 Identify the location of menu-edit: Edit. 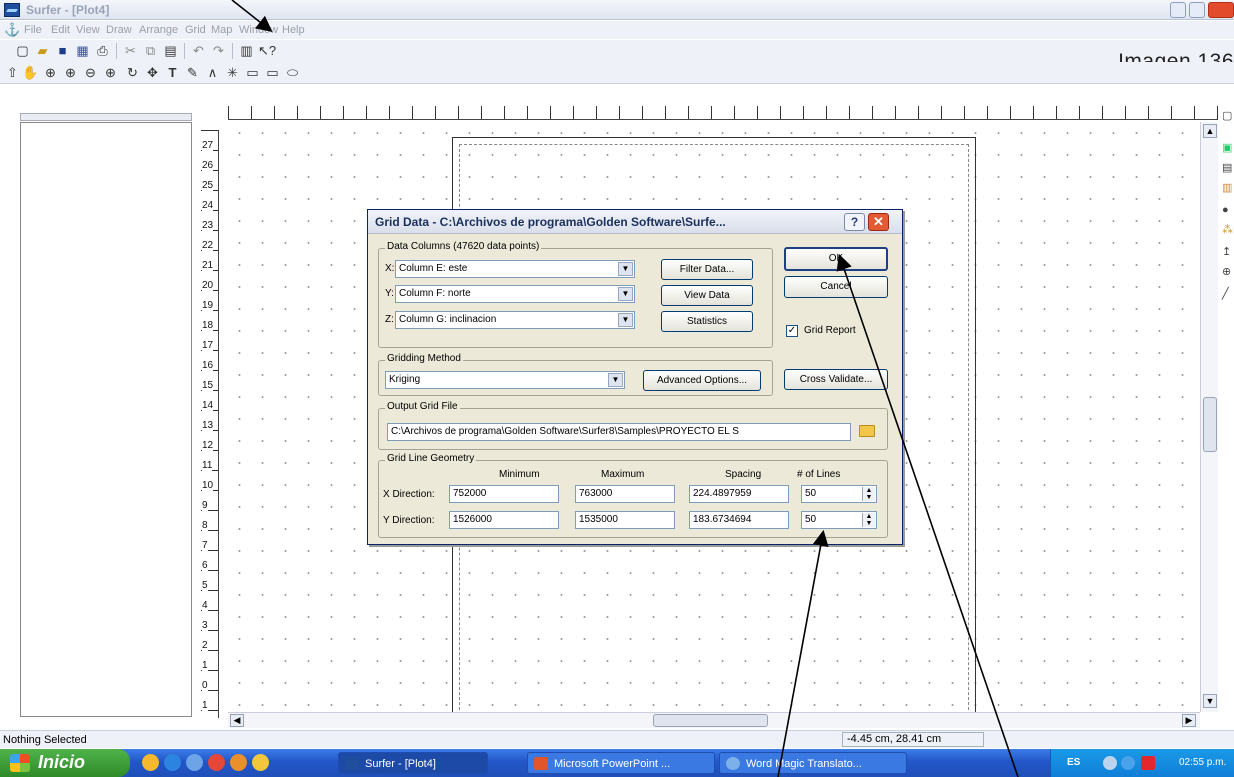
(60, 30).